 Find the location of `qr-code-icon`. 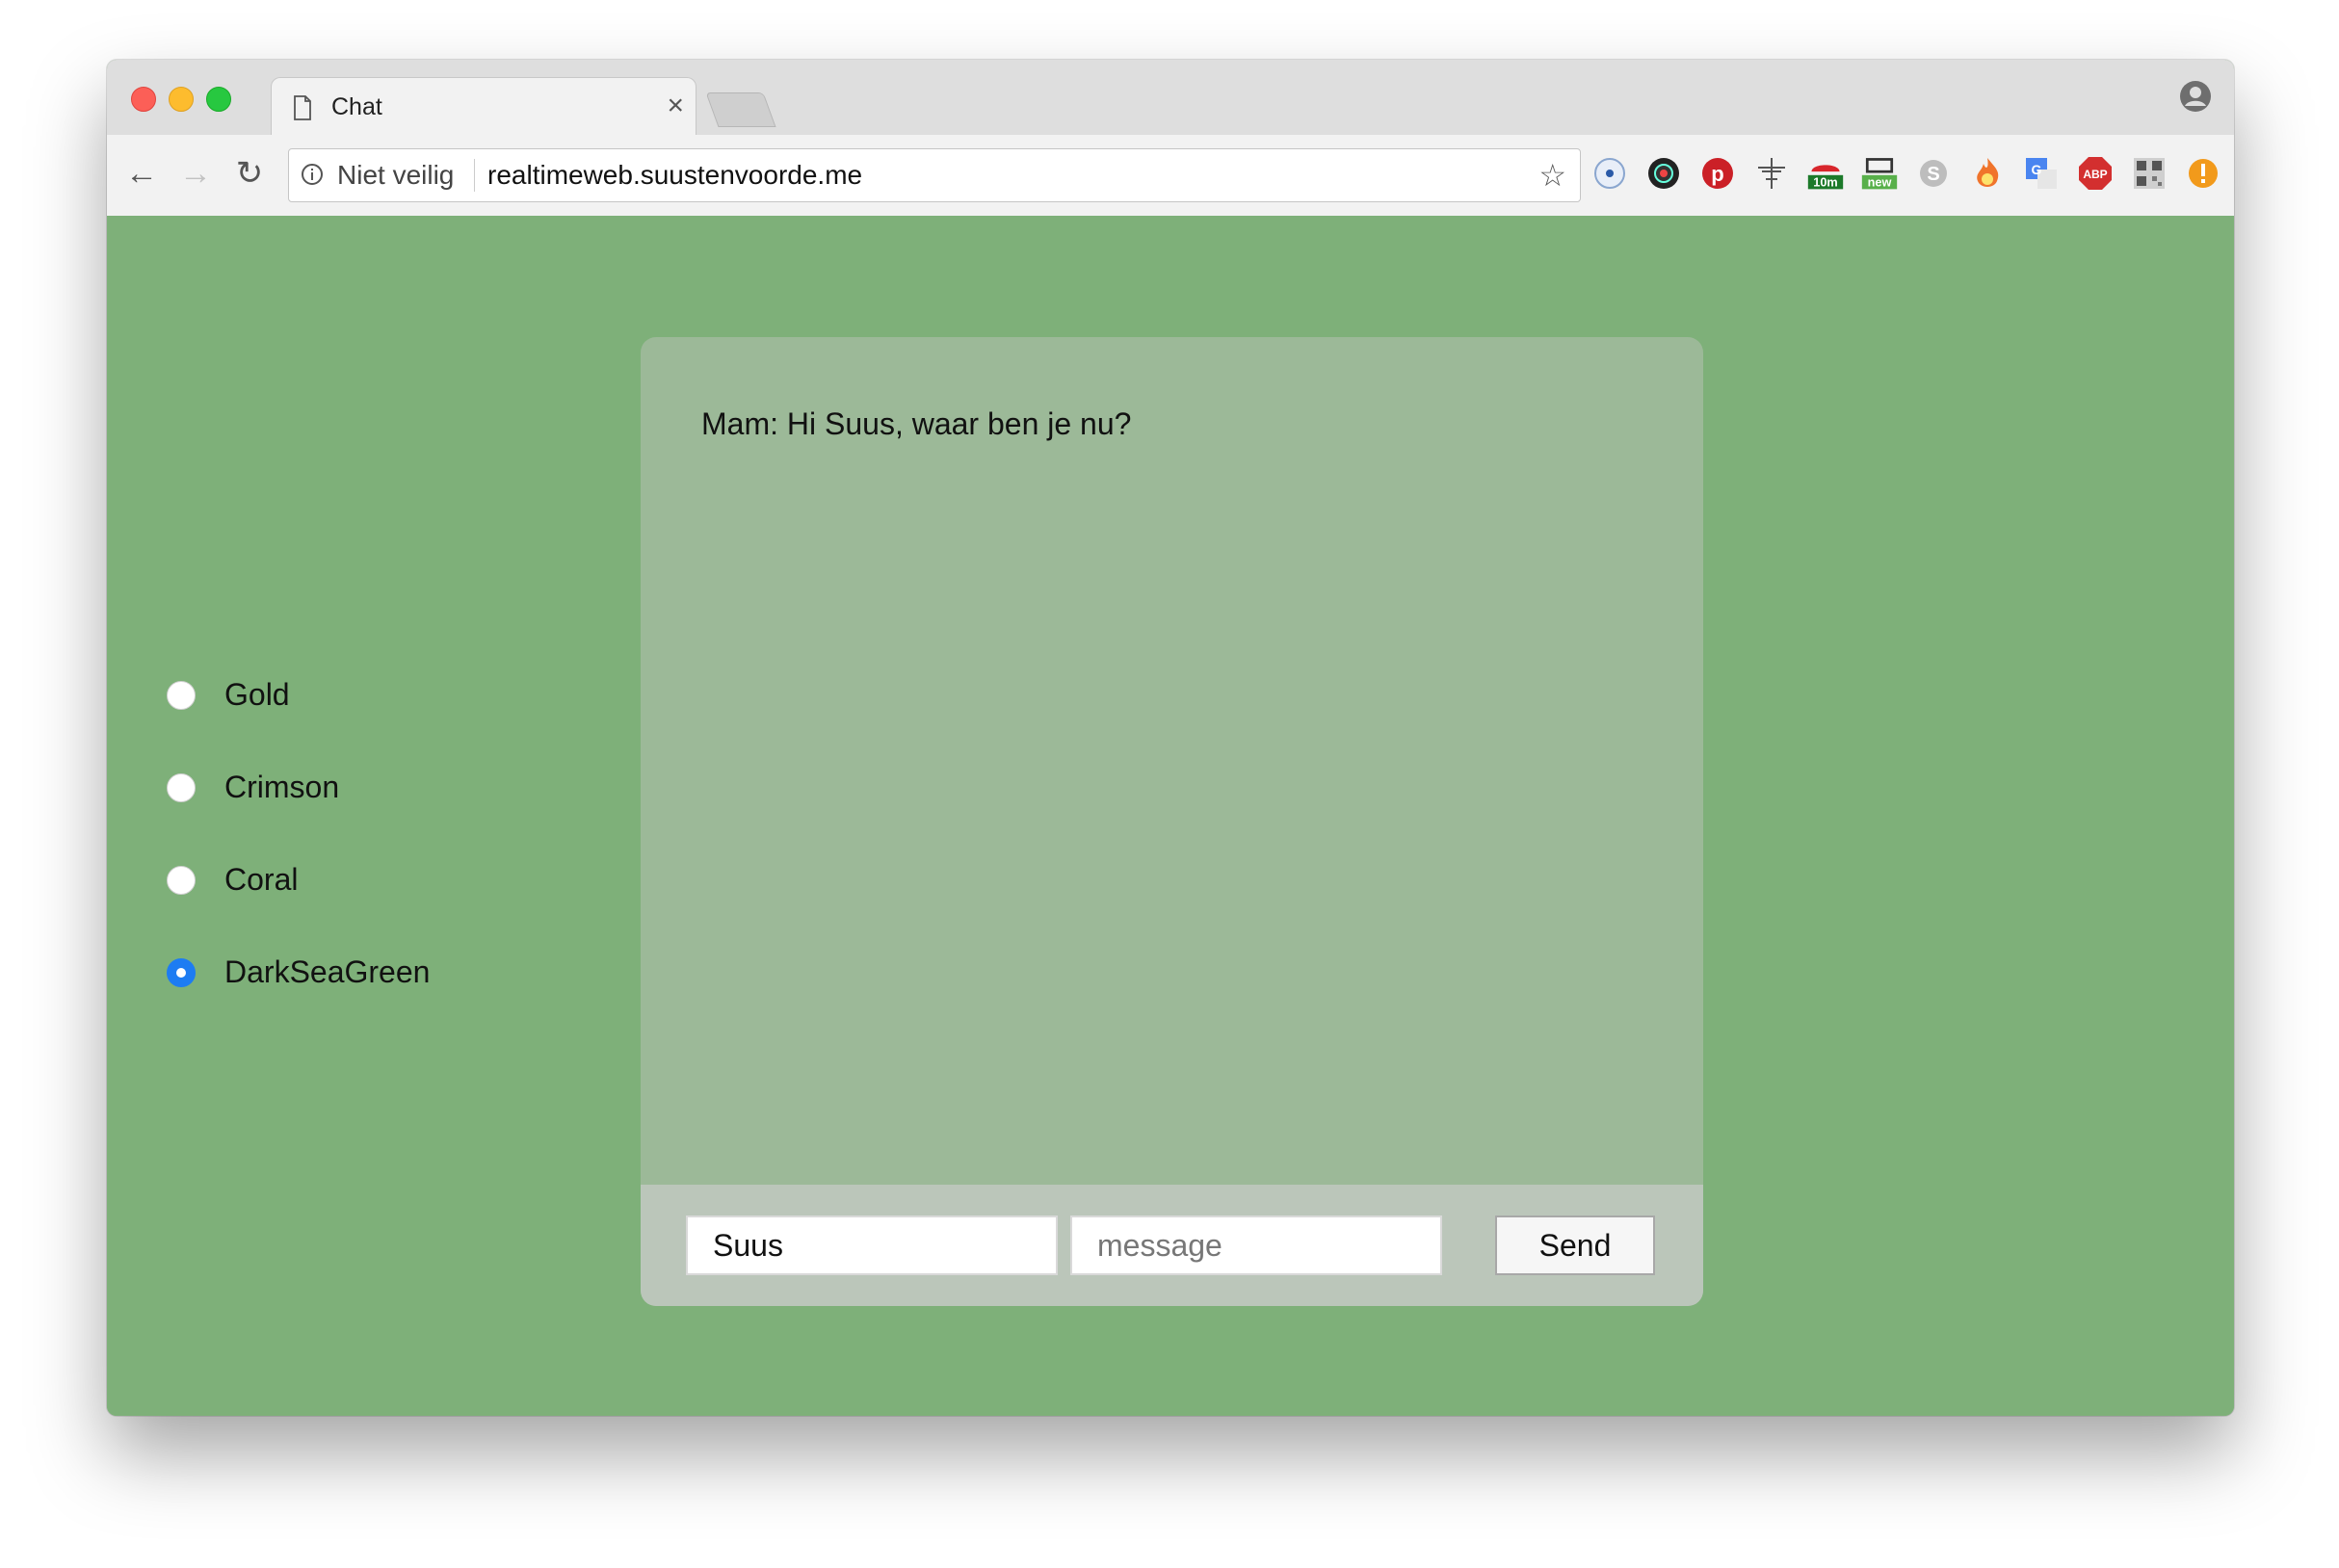

qr-code-icon is located at coordinates (2149, 173).